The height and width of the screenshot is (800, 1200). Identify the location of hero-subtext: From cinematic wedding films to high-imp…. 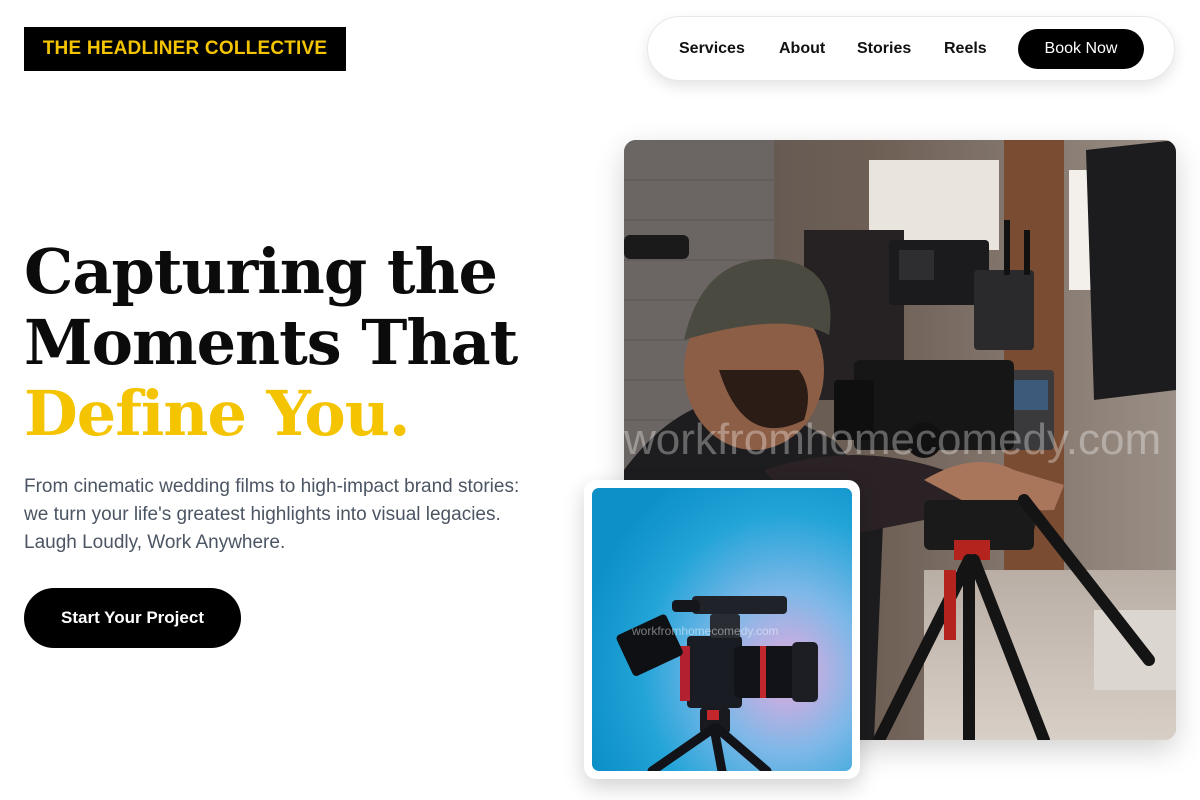
(272, 514).